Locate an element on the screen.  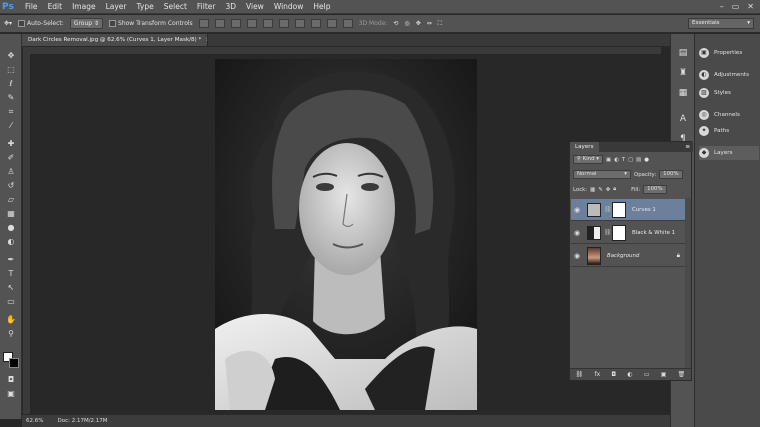
filter-shape-icon: ▢ is located at coordinates (630, 160).